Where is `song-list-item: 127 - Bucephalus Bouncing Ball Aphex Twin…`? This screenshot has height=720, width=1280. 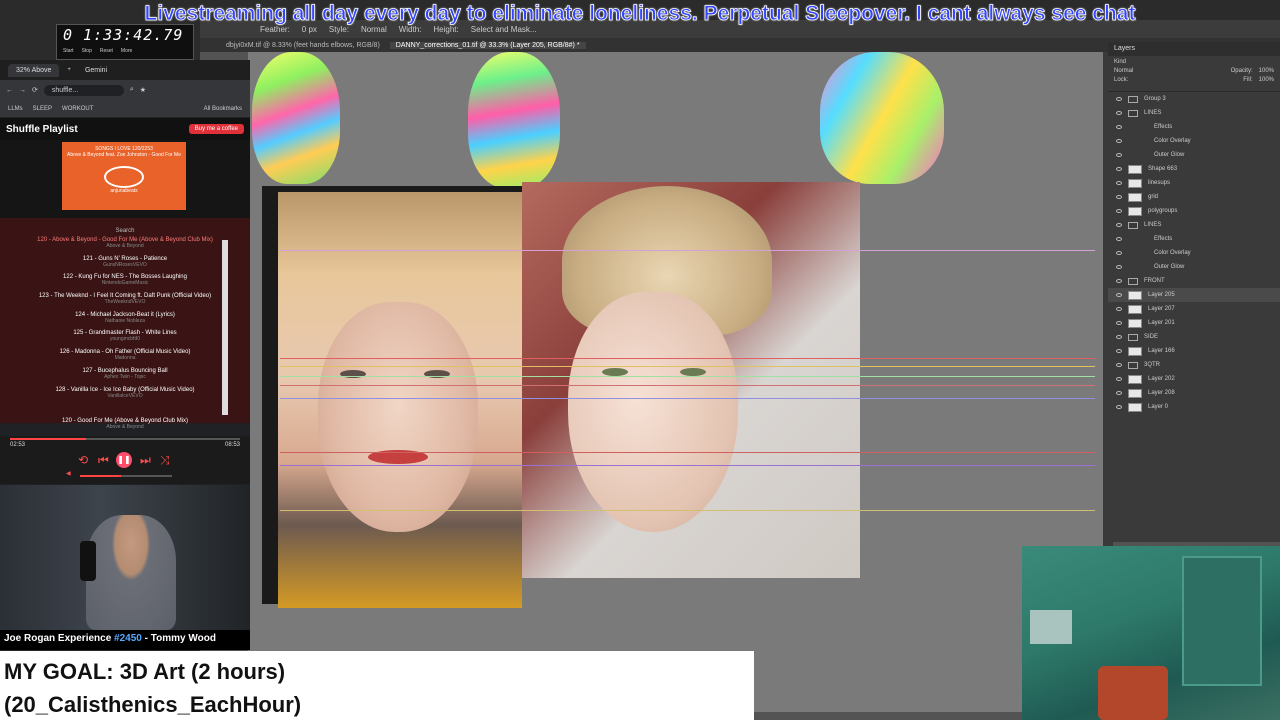 song-list-item: 127 - Bucephalus Bouncing Ball Aphex Twin… is located at coordinates (125, 374).